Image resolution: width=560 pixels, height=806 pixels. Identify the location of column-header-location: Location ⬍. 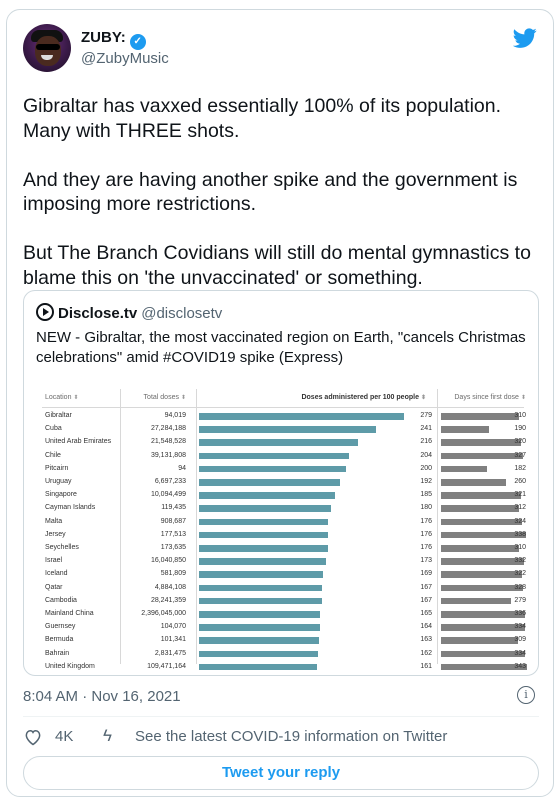
(62, 397).